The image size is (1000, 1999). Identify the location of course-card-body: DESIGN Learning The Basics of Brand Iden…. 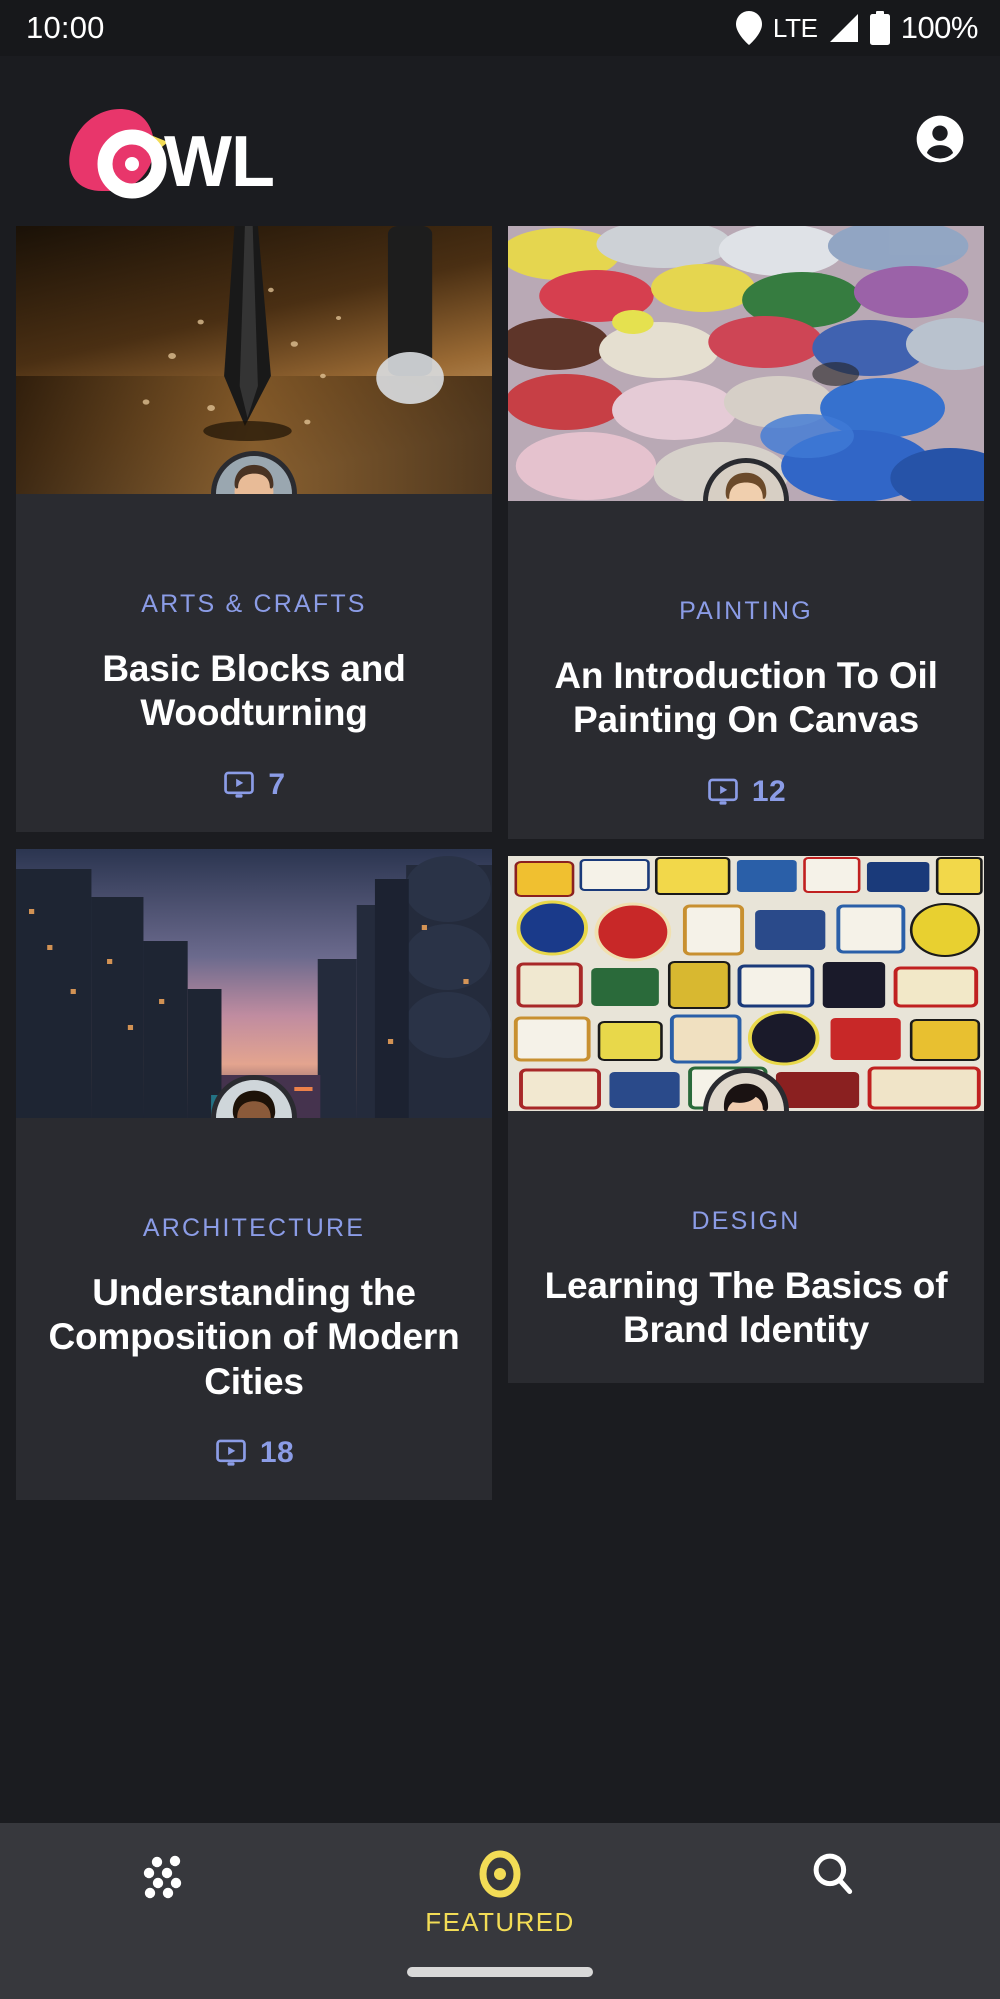
(746, 1247).